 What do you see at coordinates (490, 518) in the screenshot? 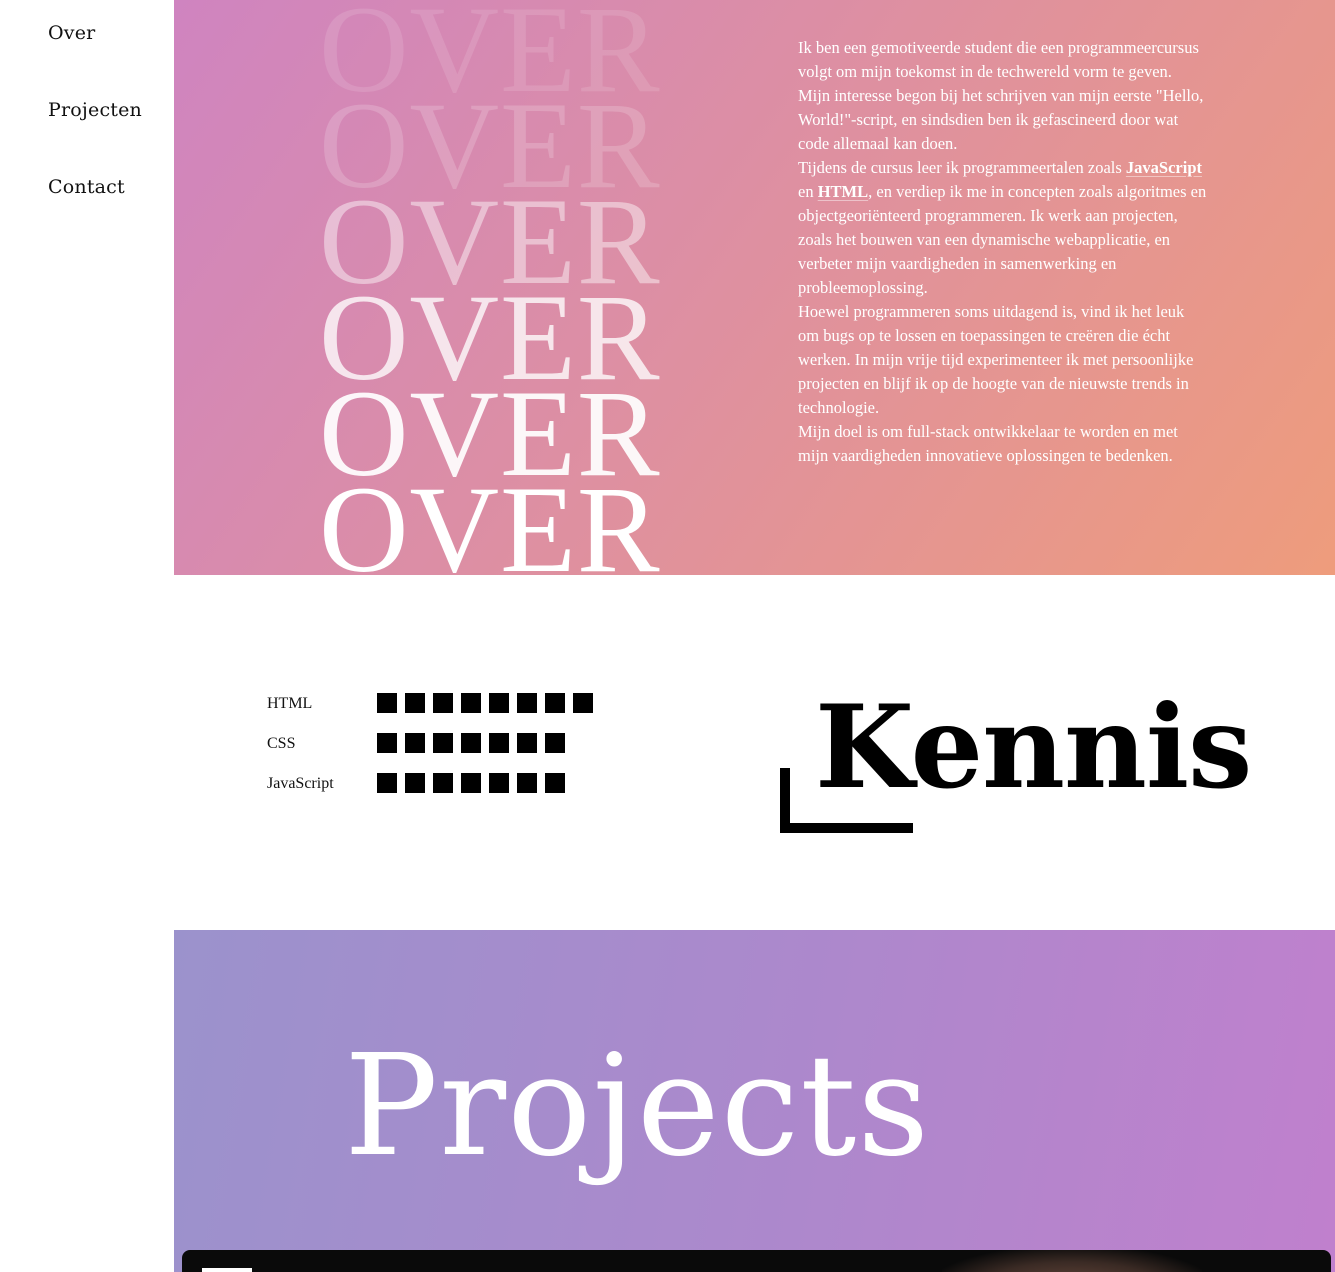
I see `over-heading-word: OVER` at bounding box center [490, 518].